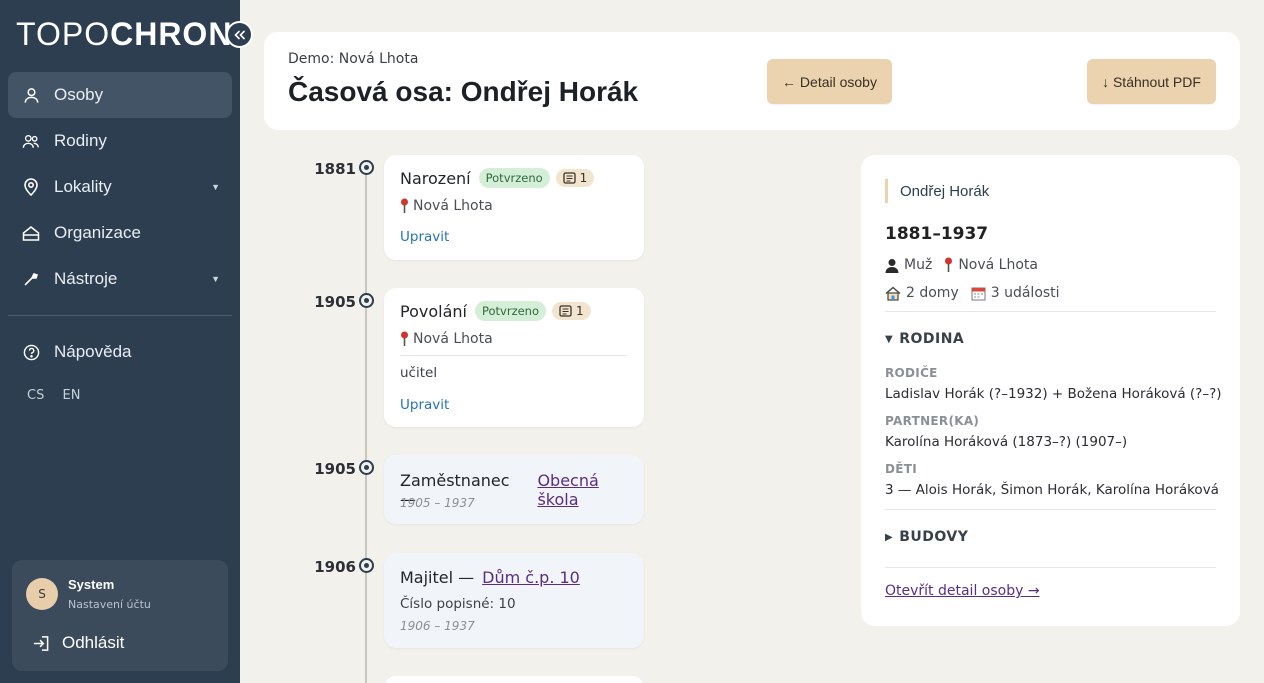  What do you see at coordinates (892, 265) in the screenshot?
I see `person-silhouette-icon` at bounding box center [892, 265].